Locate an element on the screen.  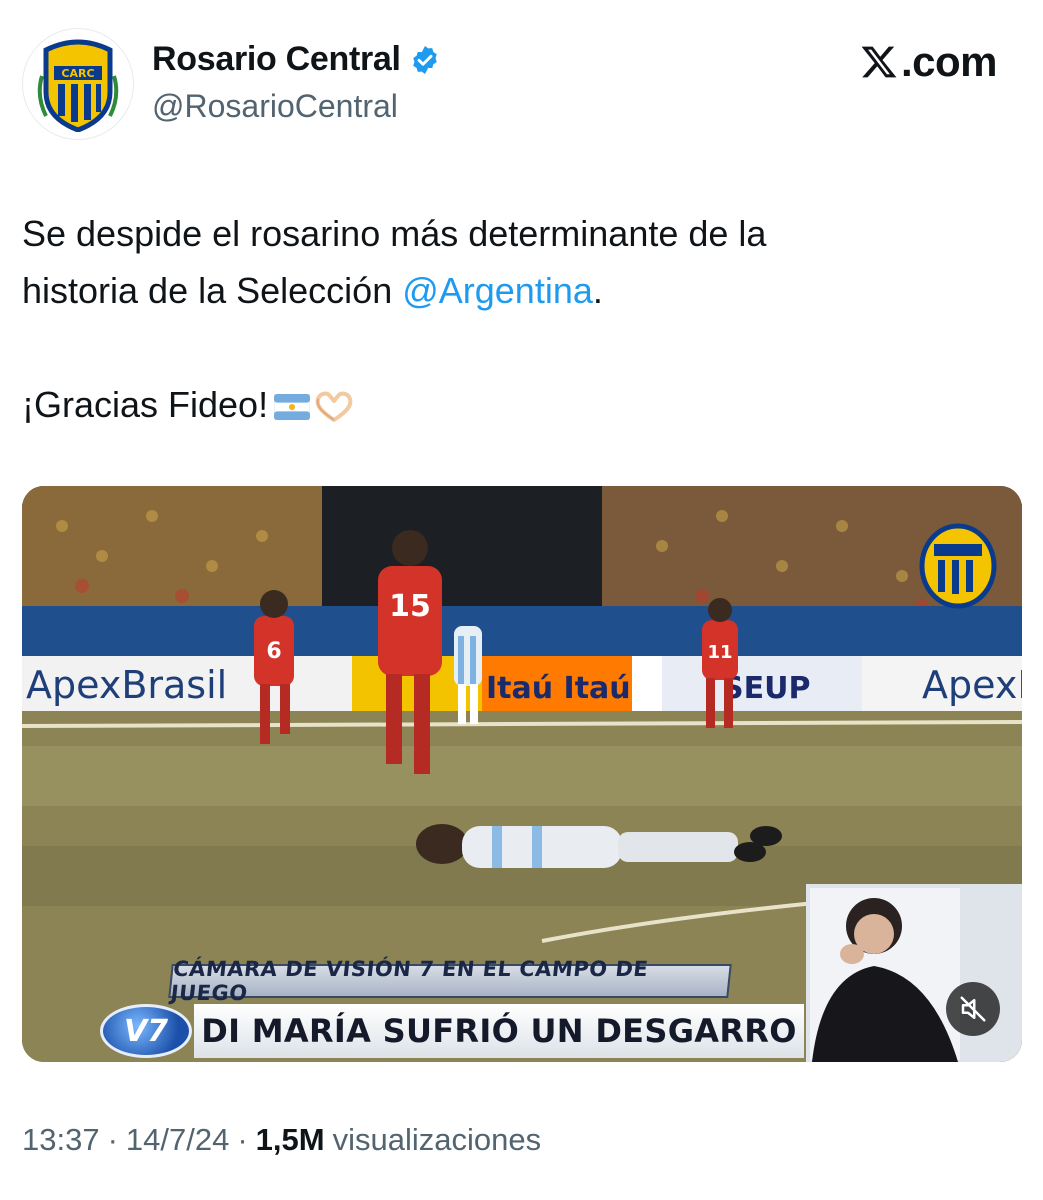
tweet-line-2-suffix: . is located at coordinates (597, 290).